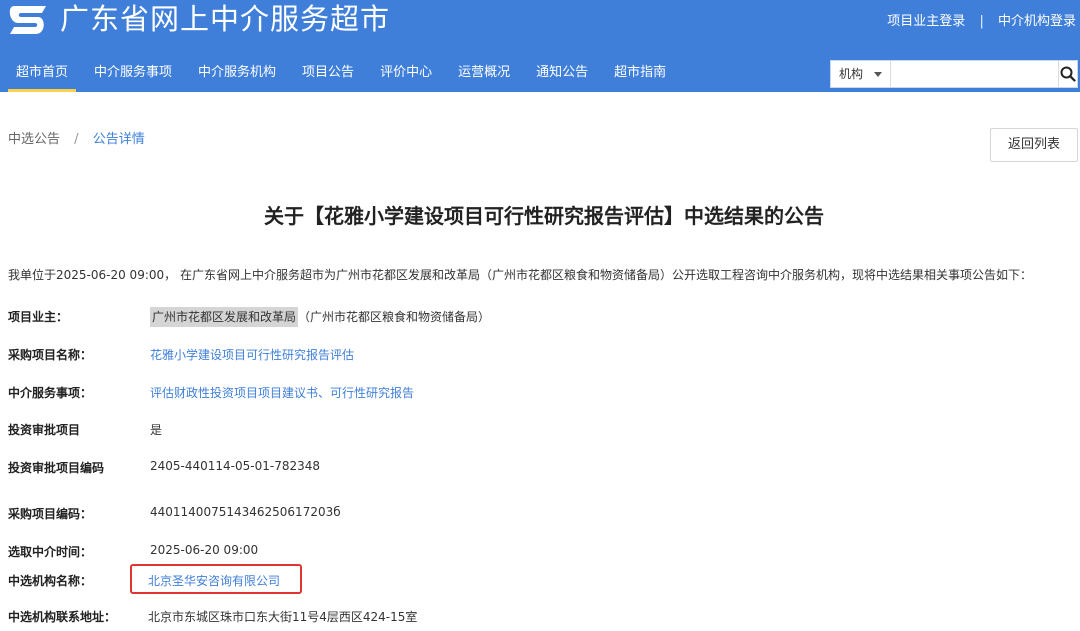  I want to click on s-logo-icon, so click(28, 20).